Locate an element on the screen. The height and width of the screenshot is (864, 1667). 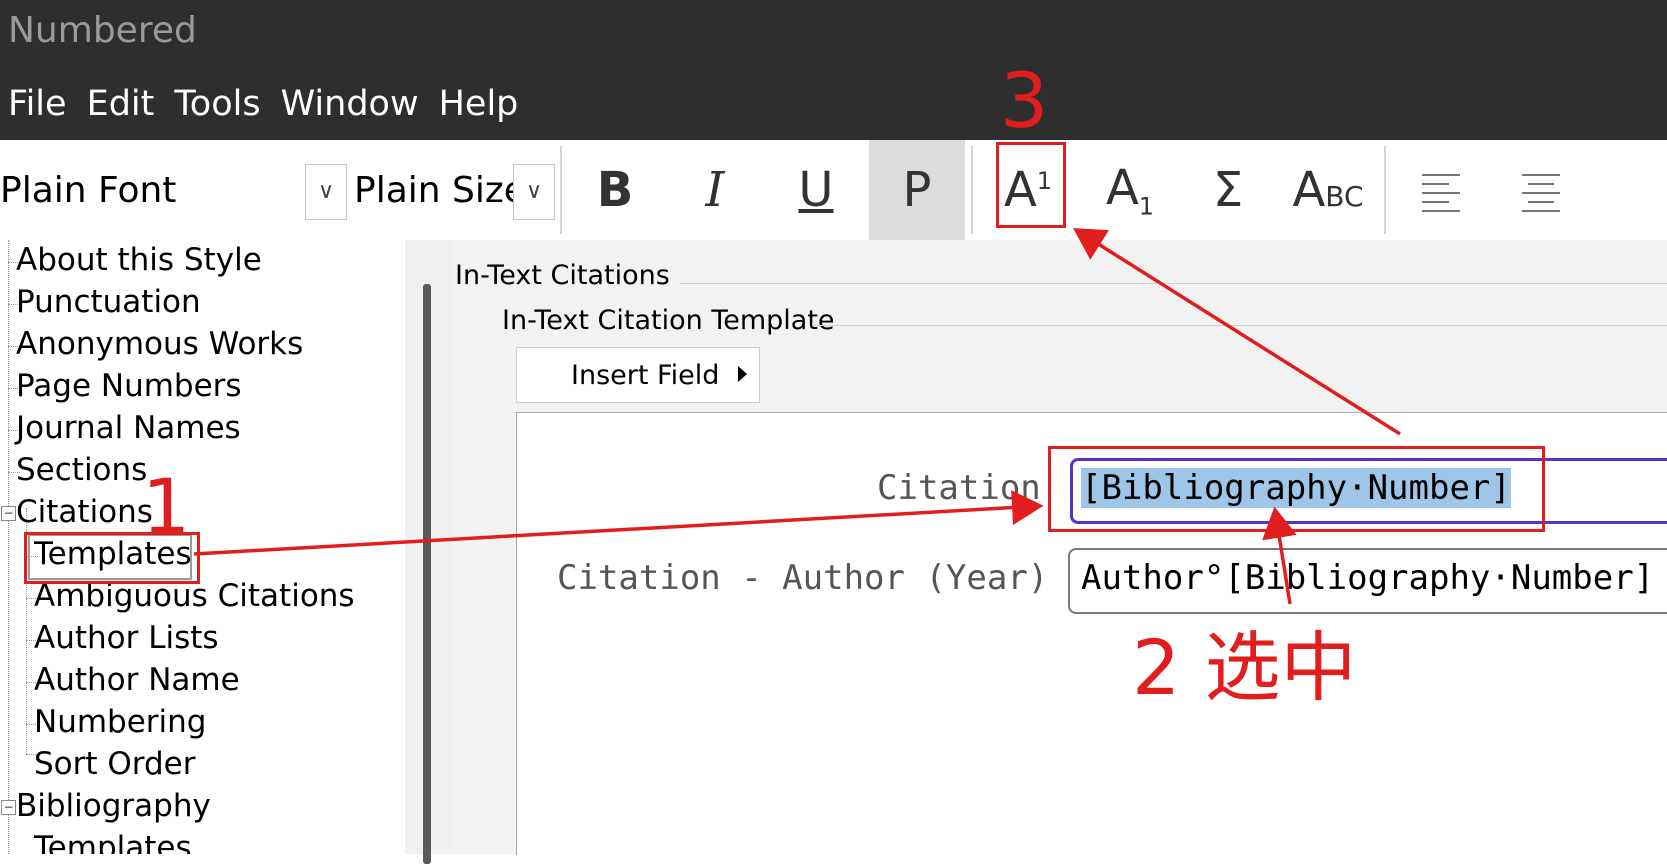
insert-field-button: Insert Field is located at coordinates (638, 375).